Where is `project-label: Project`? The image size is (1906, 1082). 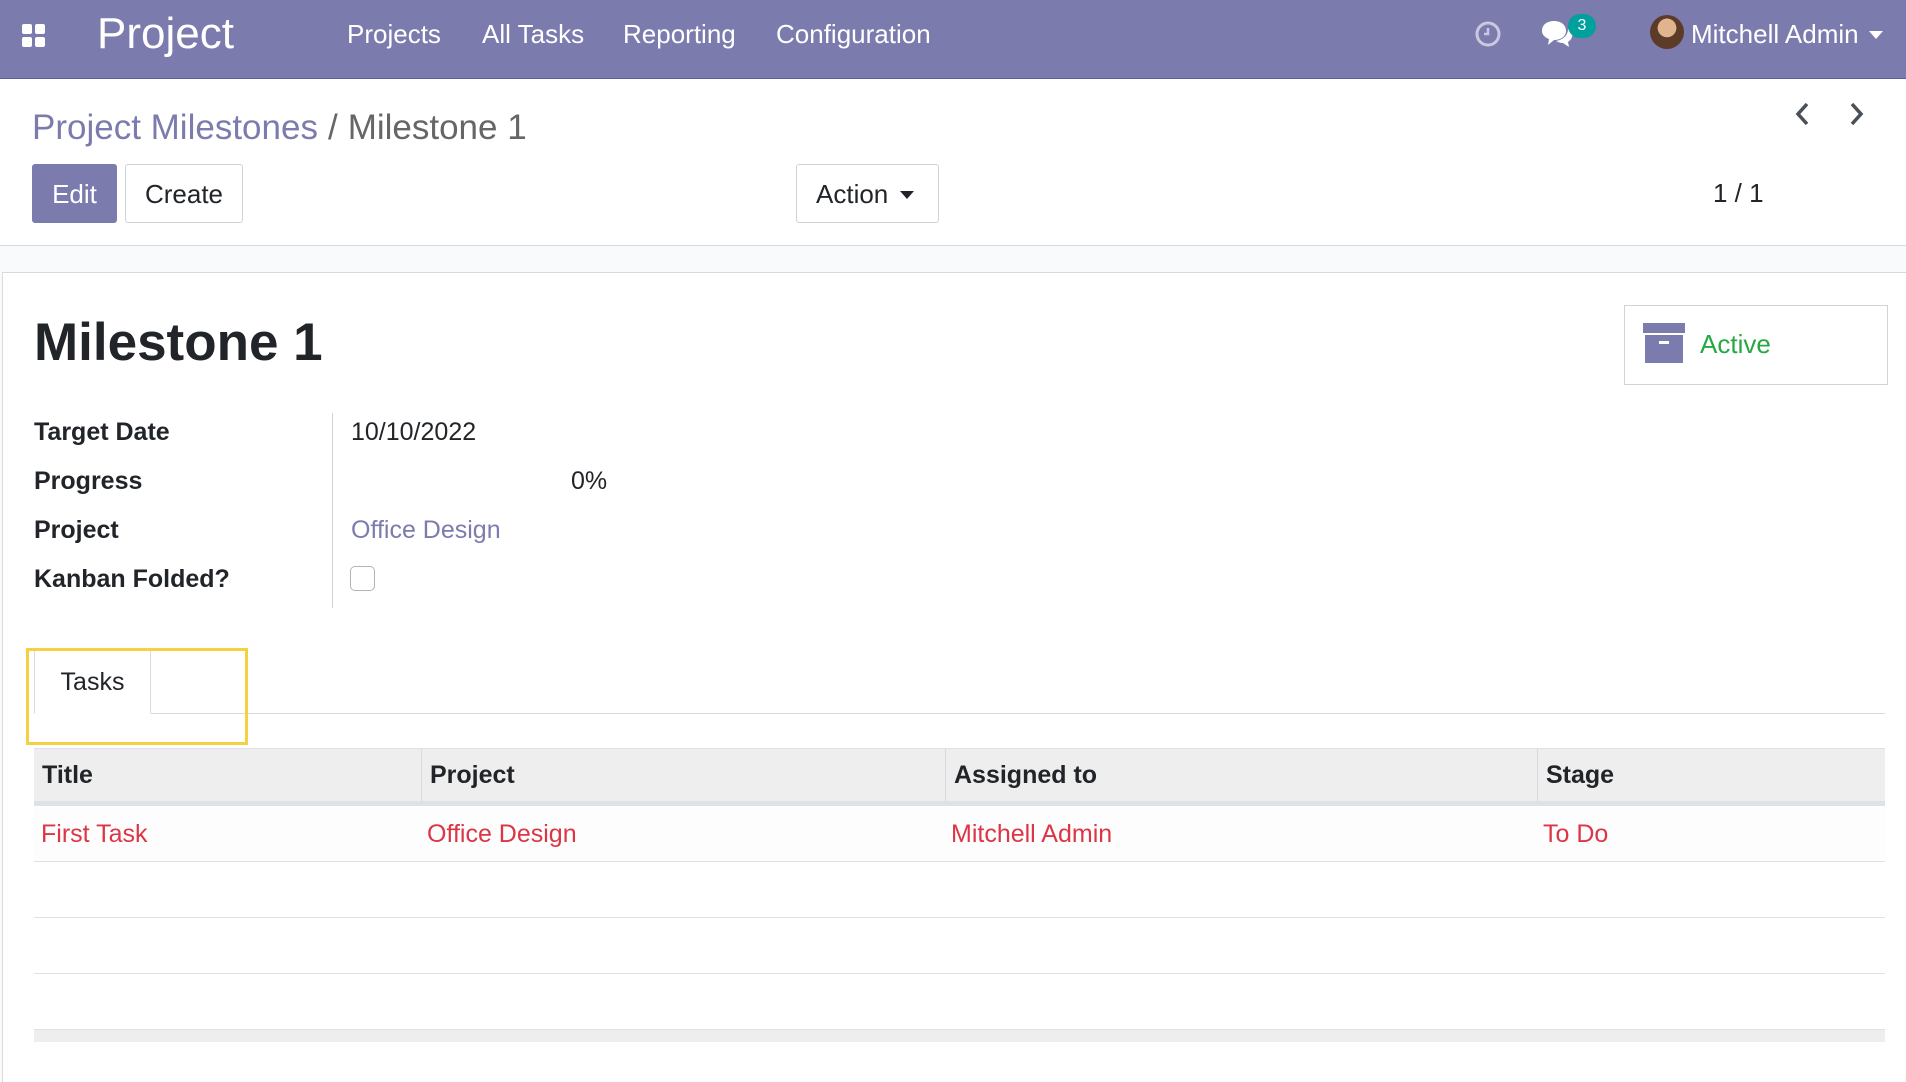
project-label: Project is located at coordinates (76, 530).